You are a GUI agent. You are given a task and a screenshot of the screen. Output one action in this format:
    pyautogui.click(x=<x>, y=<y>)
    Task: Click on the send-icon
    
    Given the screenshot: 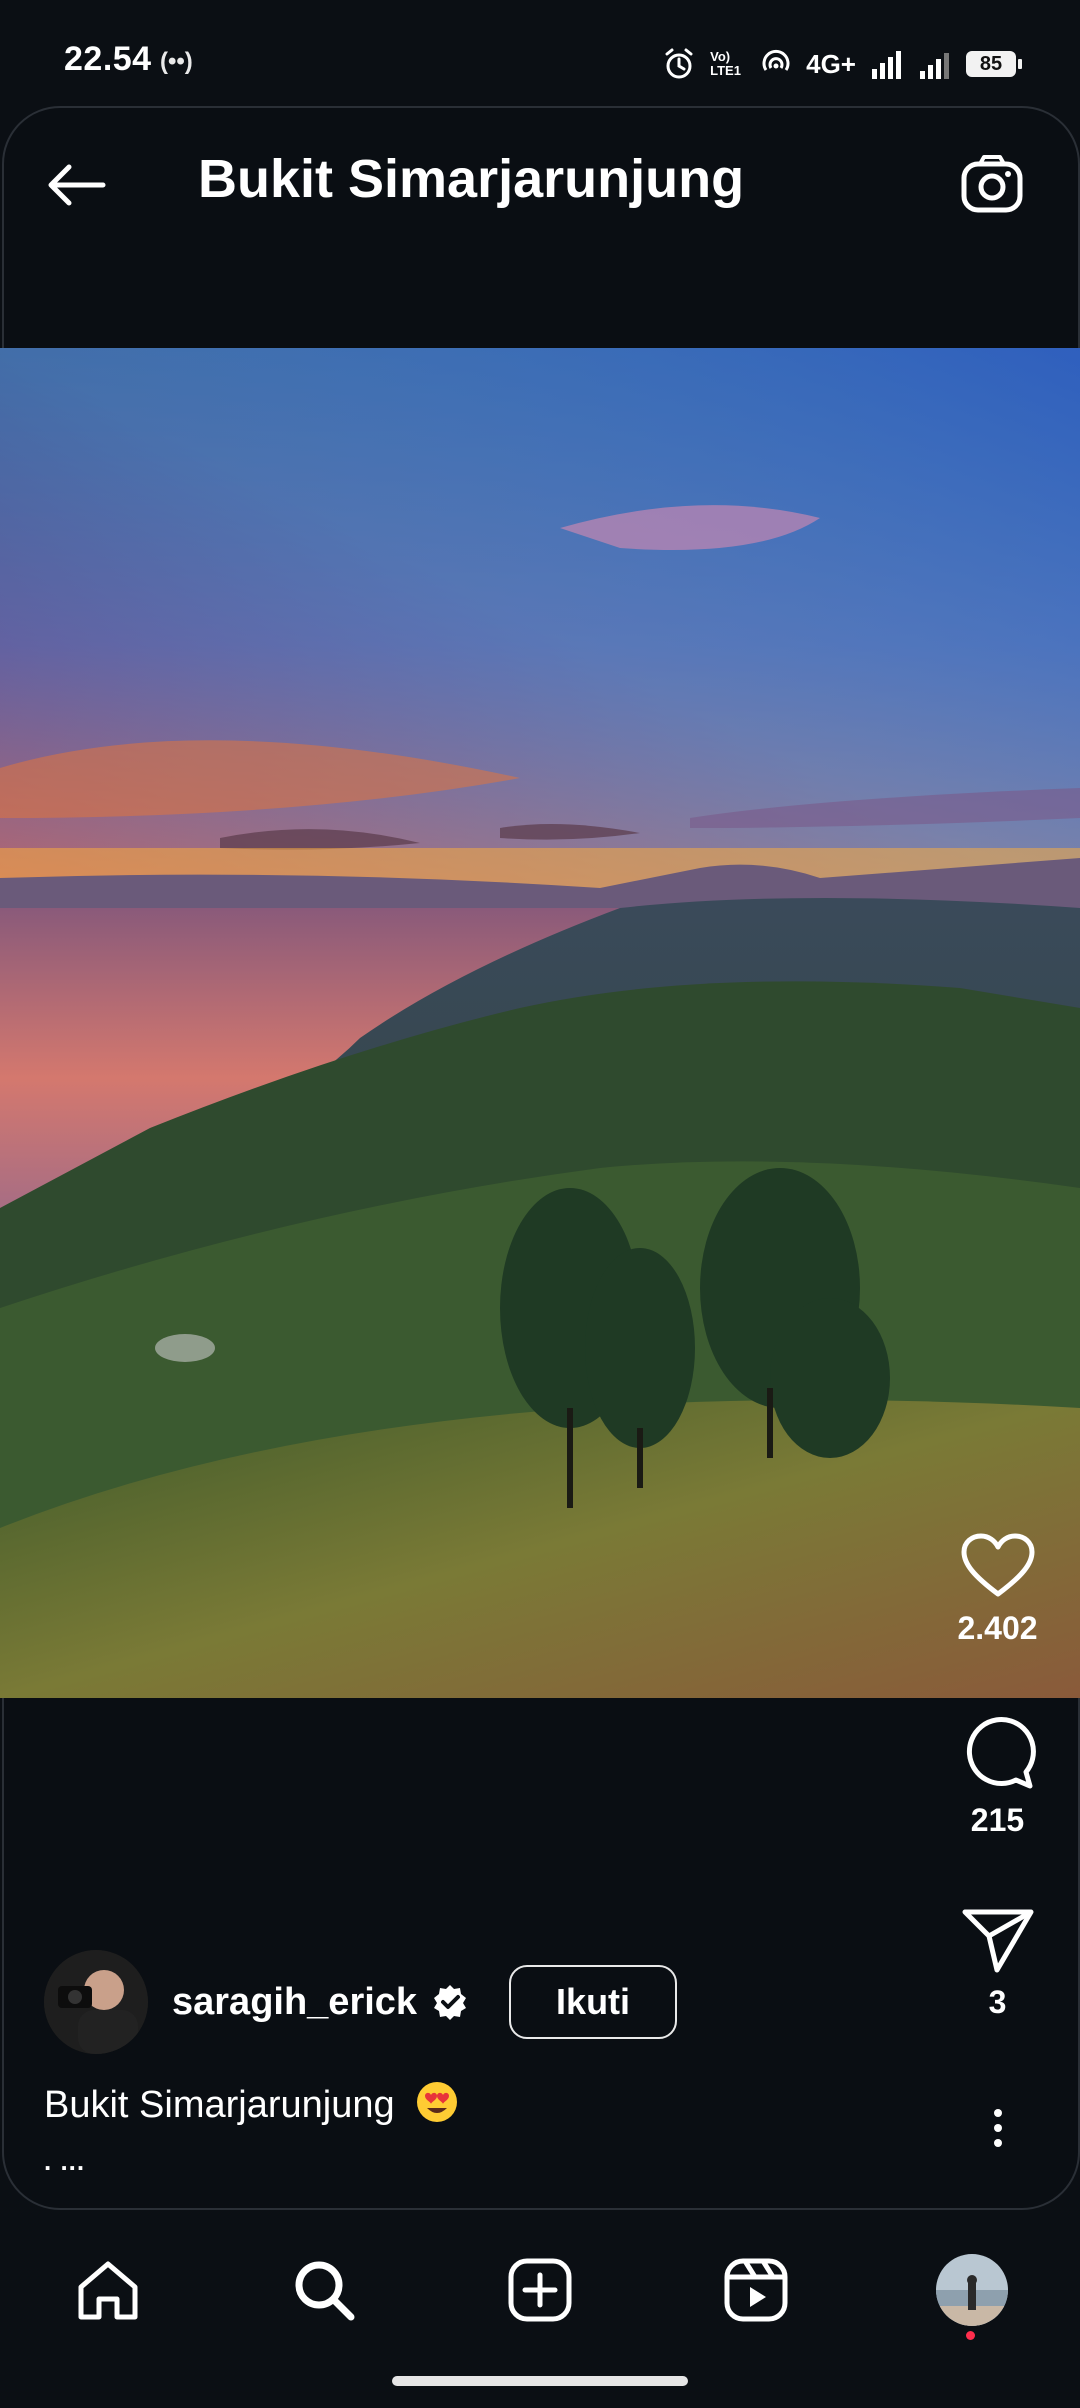 What is the action you would take?
    pyautogui.click(x=997, y=1941)
    